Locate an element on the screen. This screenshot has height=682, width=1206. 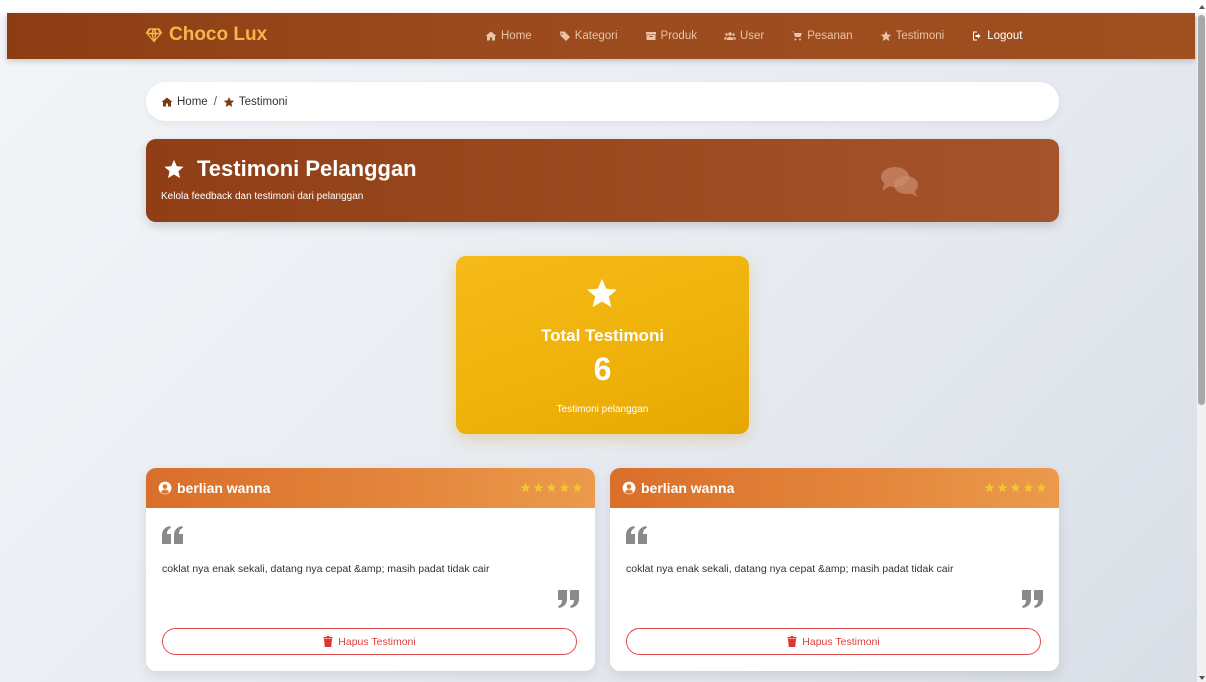
scroll-up-icon is located at coordinates (1202, 7).